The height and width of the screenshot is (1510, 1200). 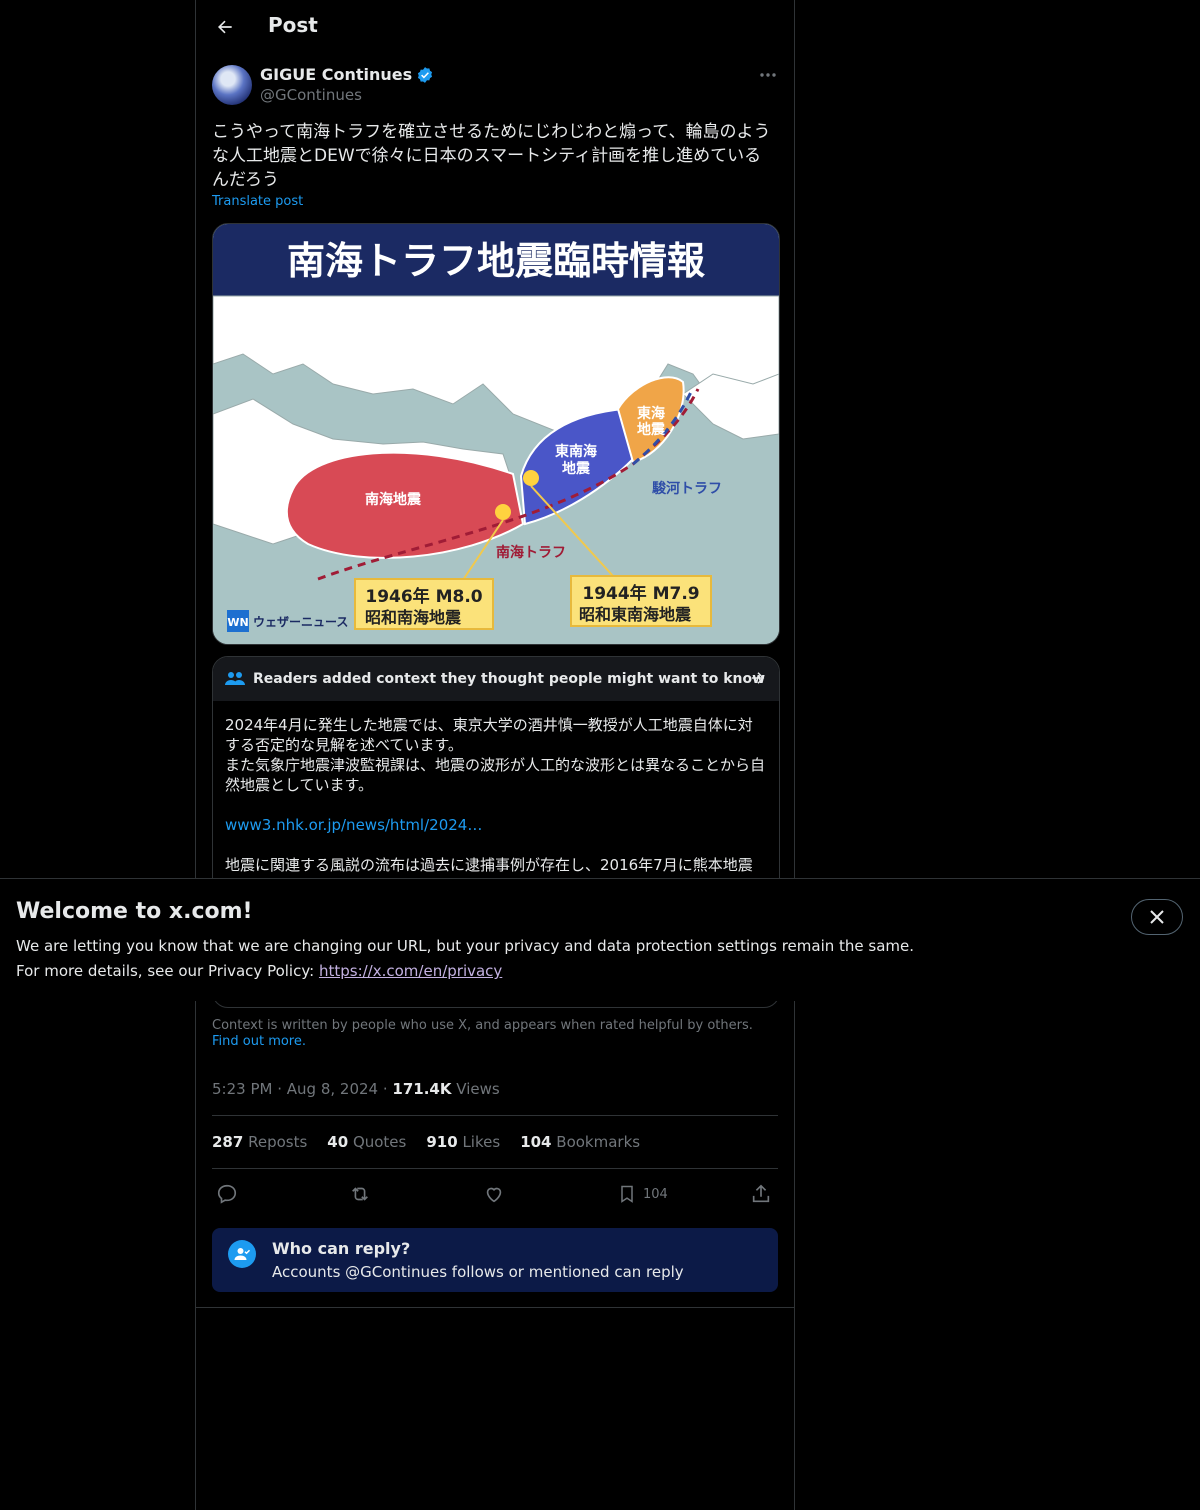 I want to click on box2-line2: 昭和東南海地震, so click(x=635, y=614).